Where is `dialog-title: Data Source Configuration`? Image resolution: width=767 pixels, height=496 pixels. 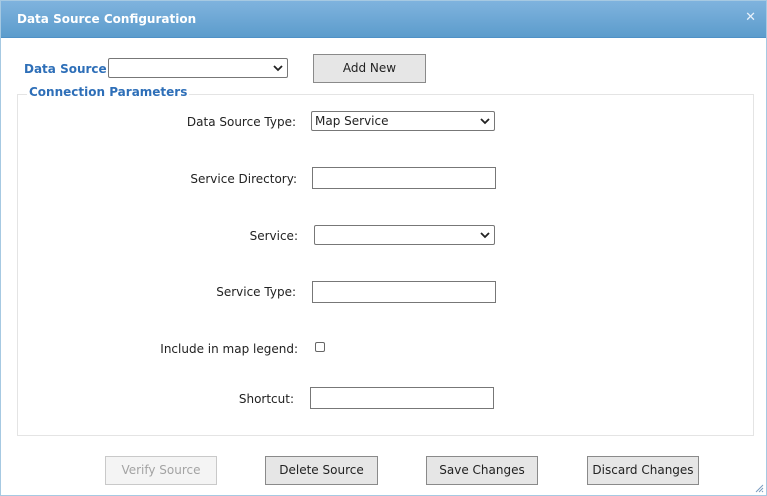
dialog-title: Data Source Configuration is located at coordinates (107, 19).